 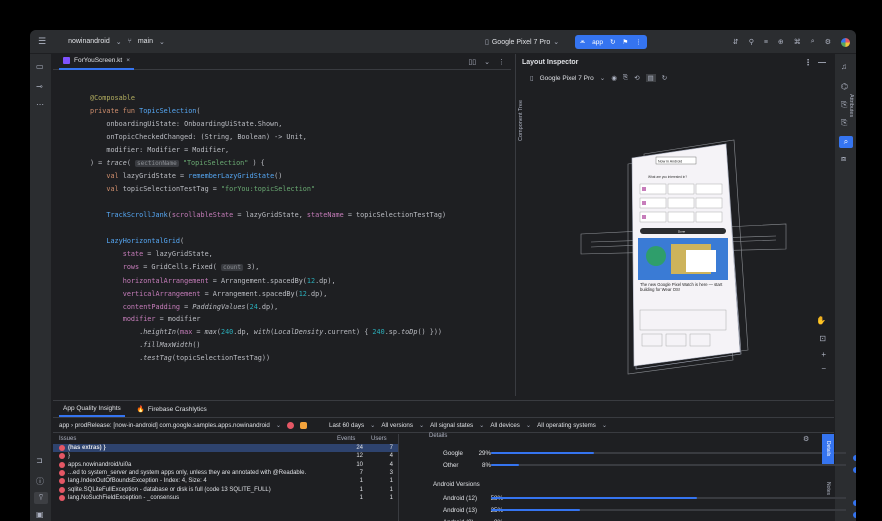 What do you see at coordinates (751, 42) in the screenshot?
I see `profiler-icon: ⚲` at bounding box center [751, 42].